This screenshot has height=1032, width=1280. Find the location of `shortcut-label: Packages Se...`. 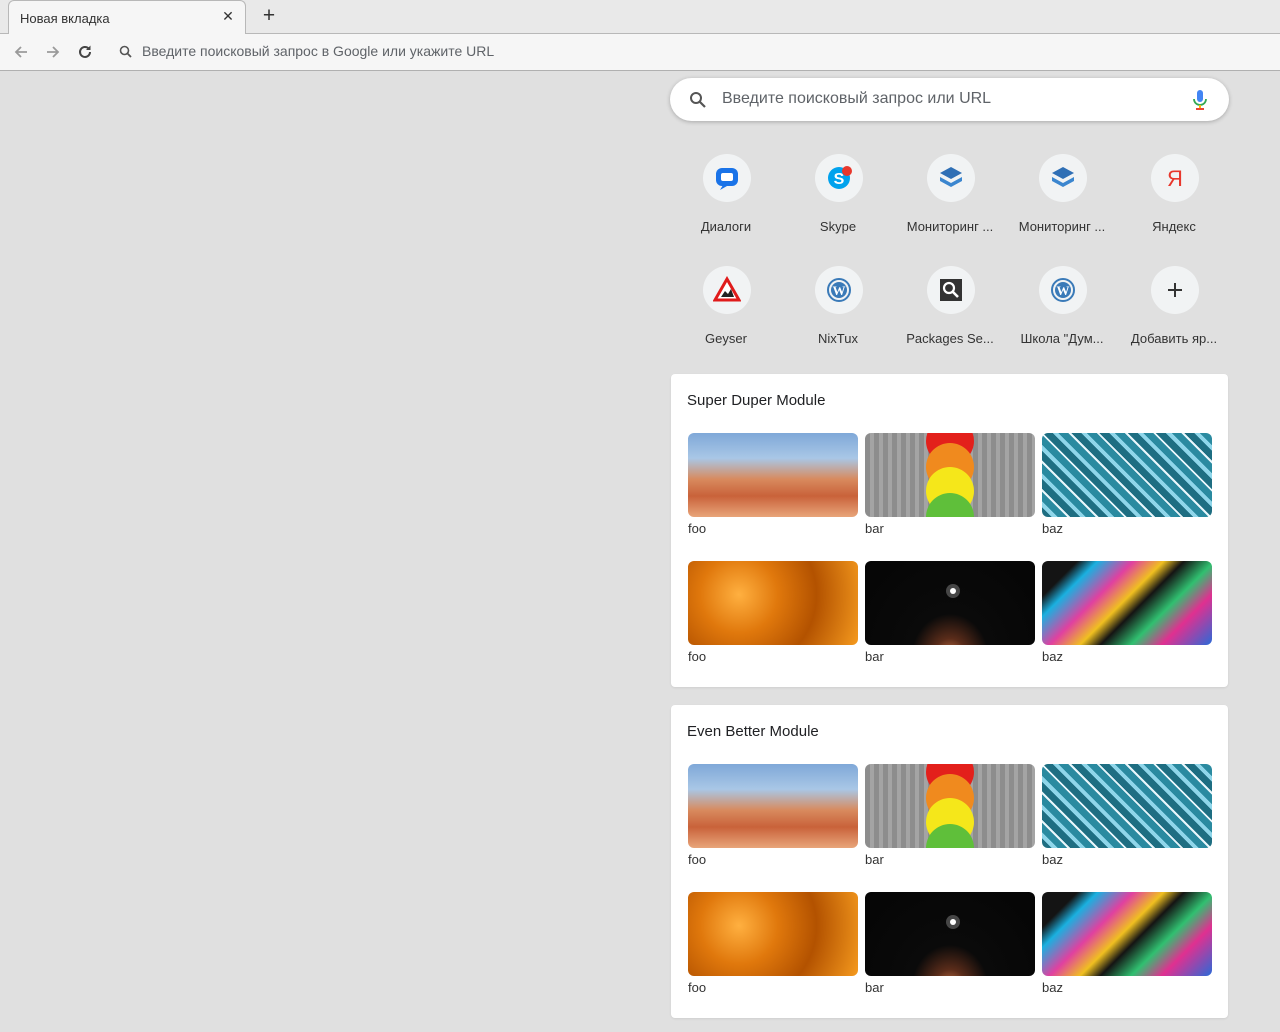

shortcut-label: Packages Se... is located at coordinates (950, 338).